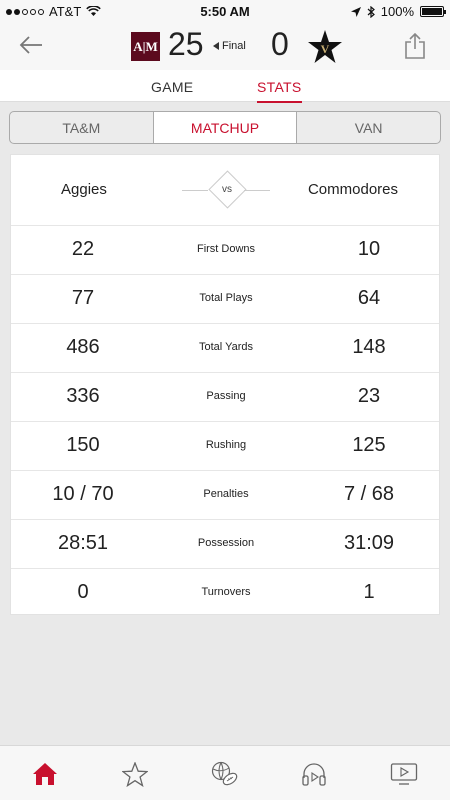 The width and height of the screenshot is (450, 800). Describe the element at coordinates (225, 86) in the screenshot. I see `main-tabs: GAME STATS` at that location.